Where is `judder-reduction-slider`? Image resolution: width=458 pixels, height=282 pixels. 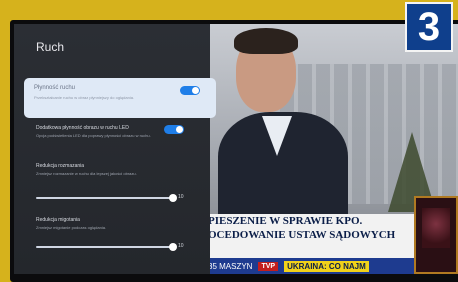 judder-reduction-slider is located at coordinates (106, 247).